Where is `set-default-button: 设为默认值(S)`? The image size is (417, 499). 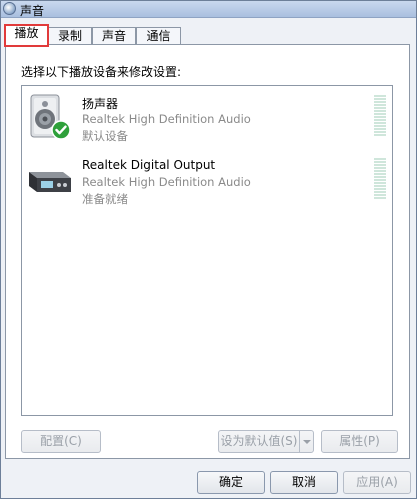 set-default-button: 设为默认值(S) is located at coordinates (259, 441).